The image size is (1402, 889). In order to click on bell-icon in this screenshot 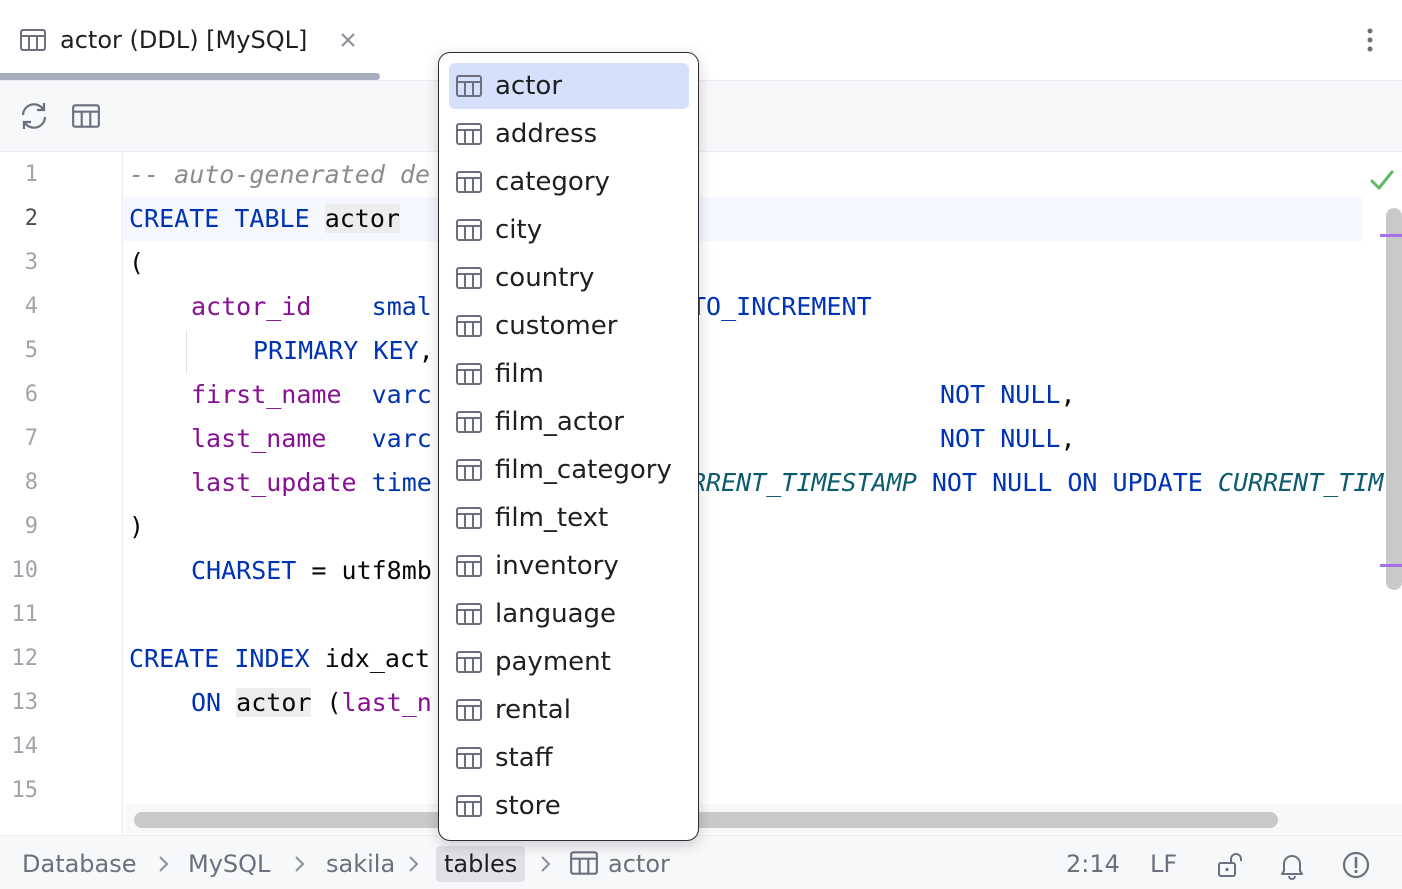, I will do `click(1292, 865)`.